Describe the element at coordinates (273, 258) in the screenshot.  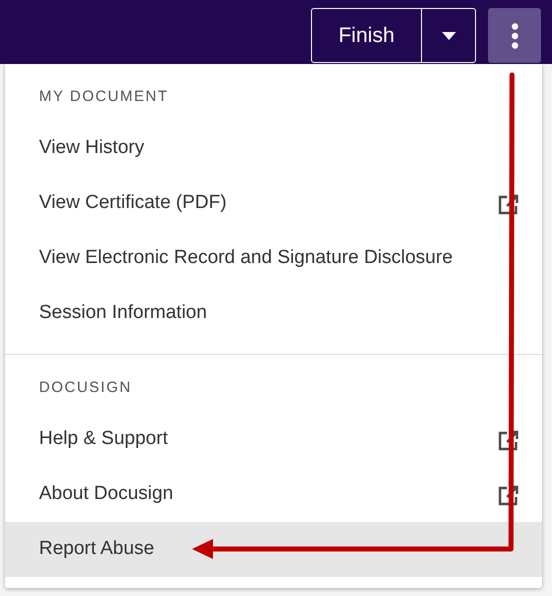
I see `menu-item: View Electronic Record and Signature Disclosure` at that location.